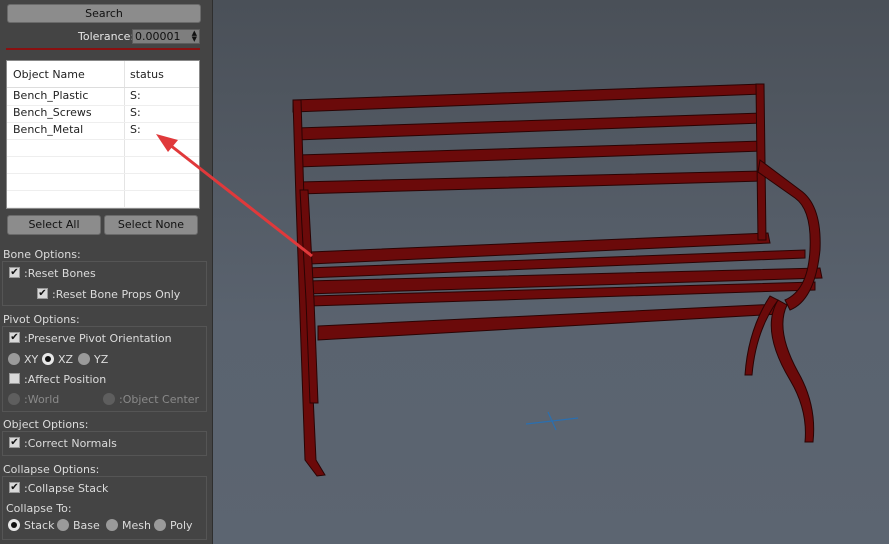 This screenshot has width=889, height=544. What do you see at coordinates (104, 13) in the screenshot?
I see `search-button: Search` at bounding box center [104, 13].